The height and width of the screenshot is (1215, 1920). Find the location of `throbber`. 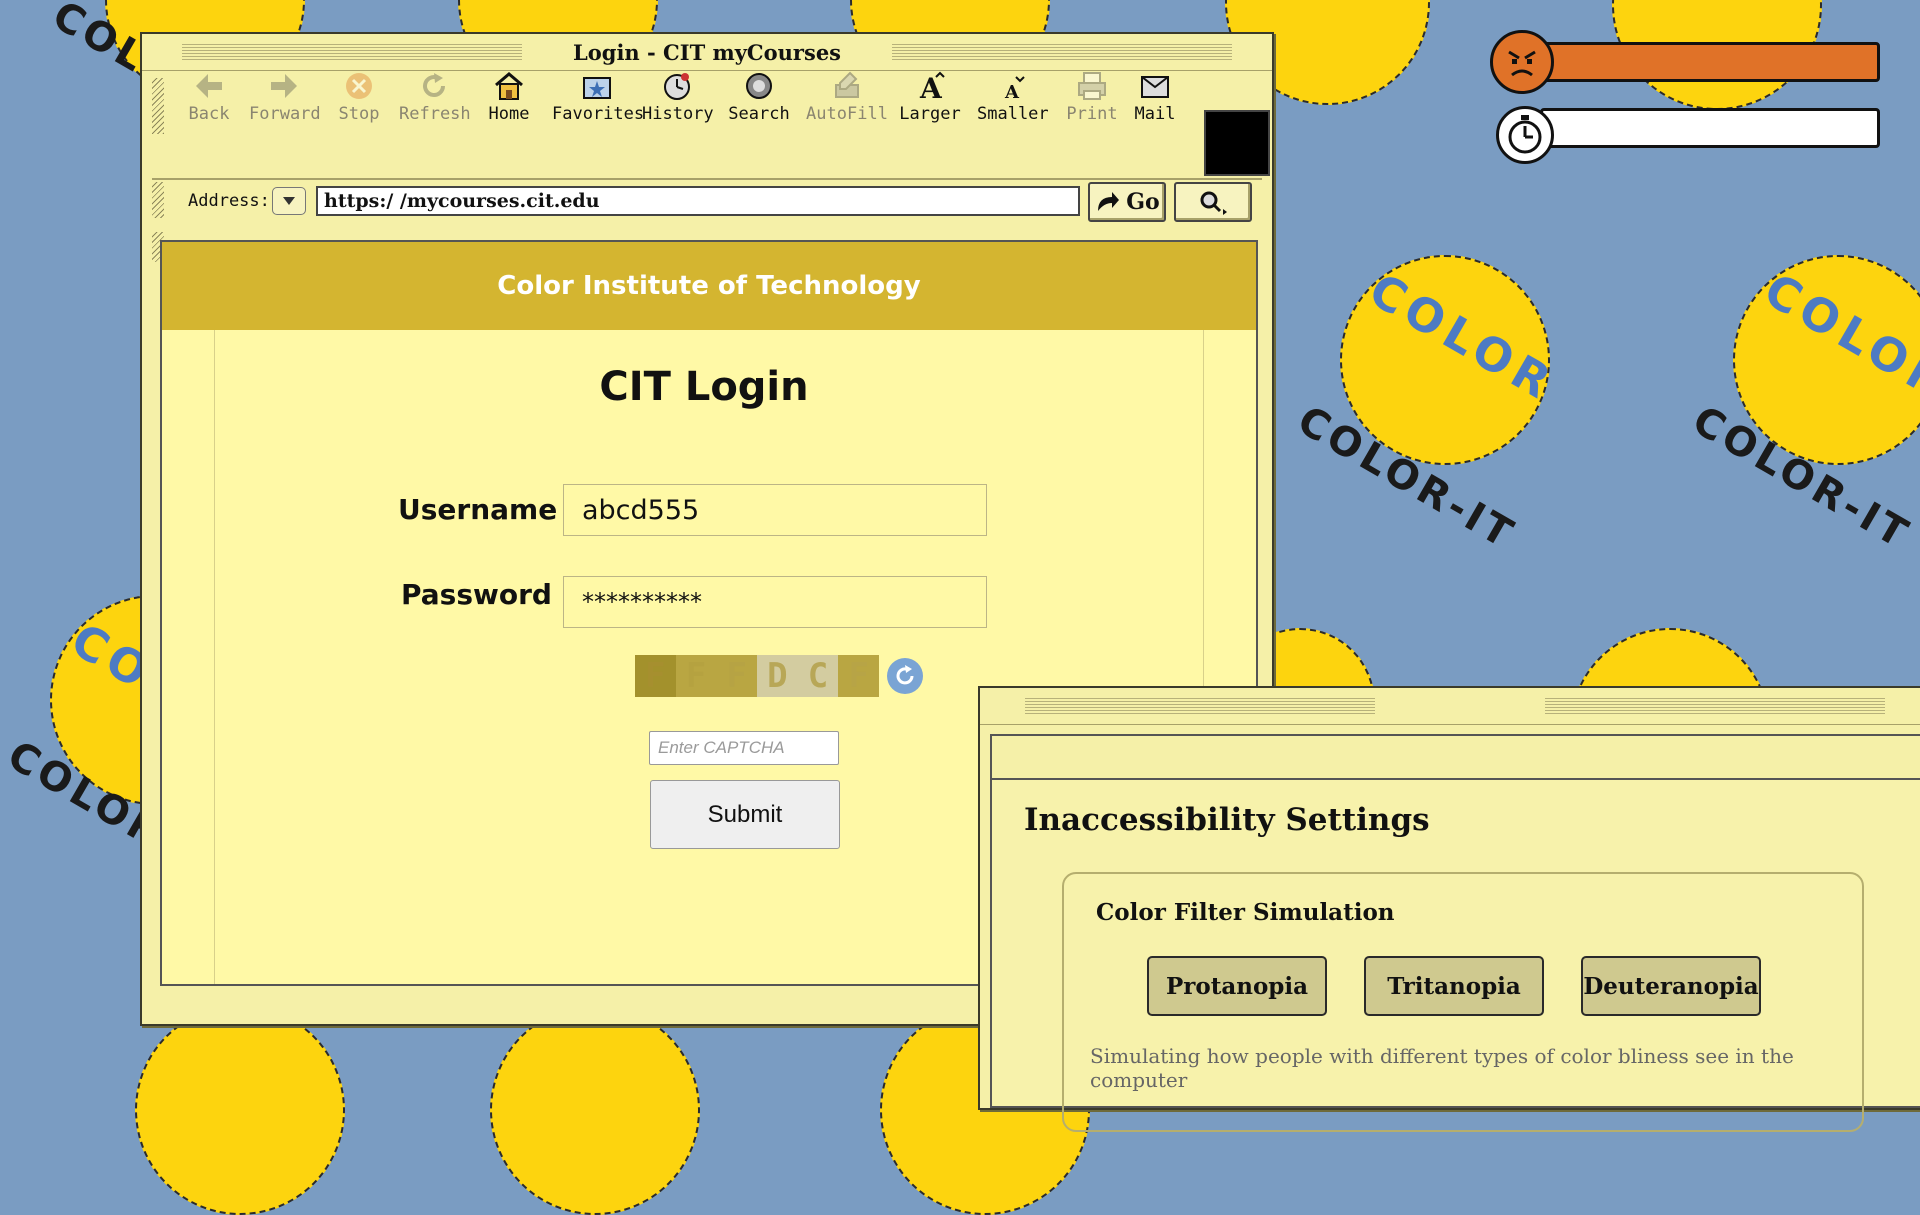

throbber is located at coordinates (1237, 143).